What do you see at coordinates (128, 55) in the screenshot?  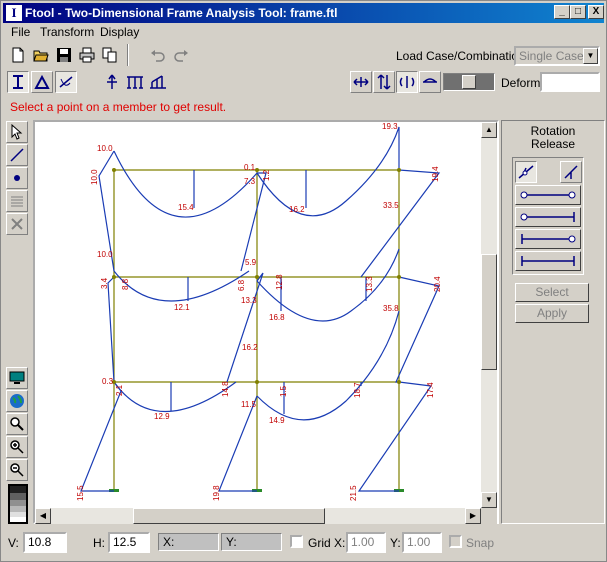 I see `toolbar-separator` at bounding box center [128, 55].